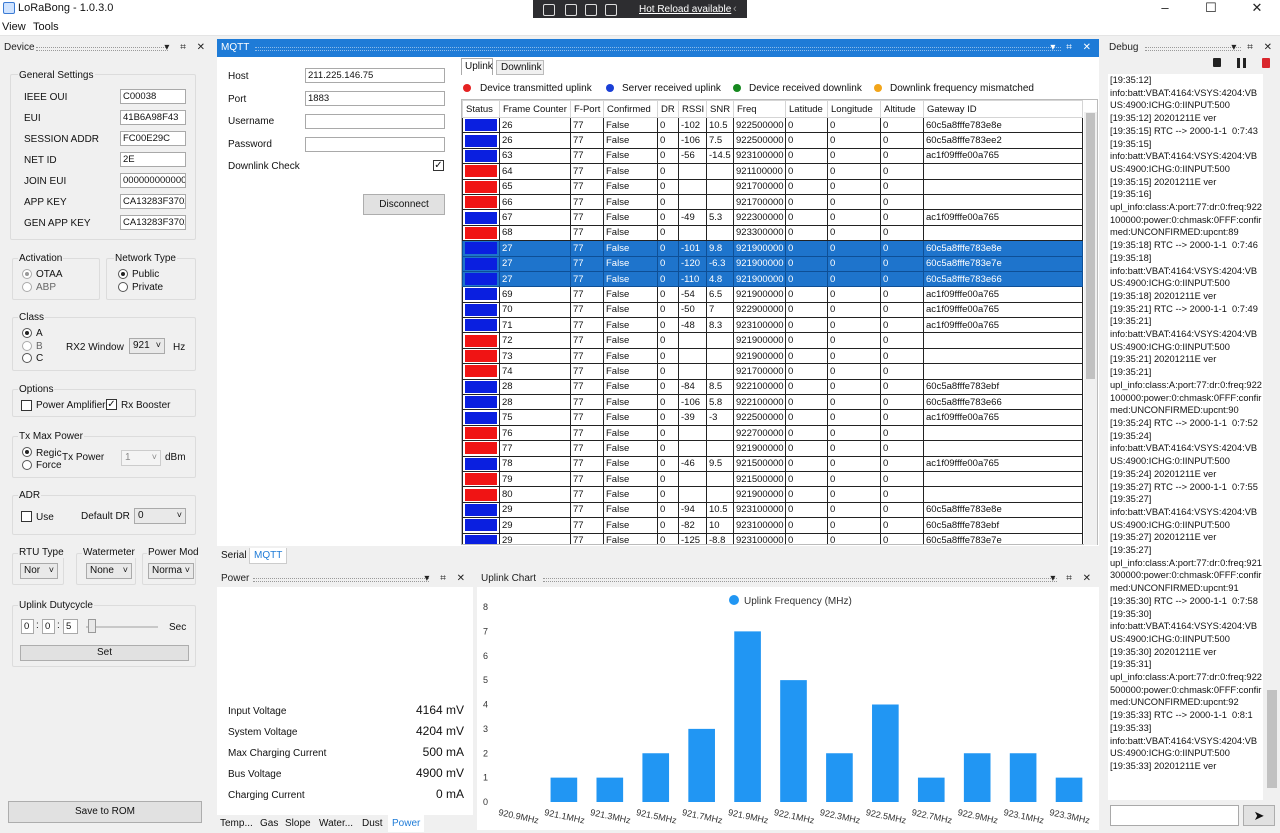 Image resolution: width=1280 pixels, height=833 pixels. What do you see at coordinates (535, 109) in the screenshot?
I see `column-header: Frame Counter` at bounding box center [535, 109].